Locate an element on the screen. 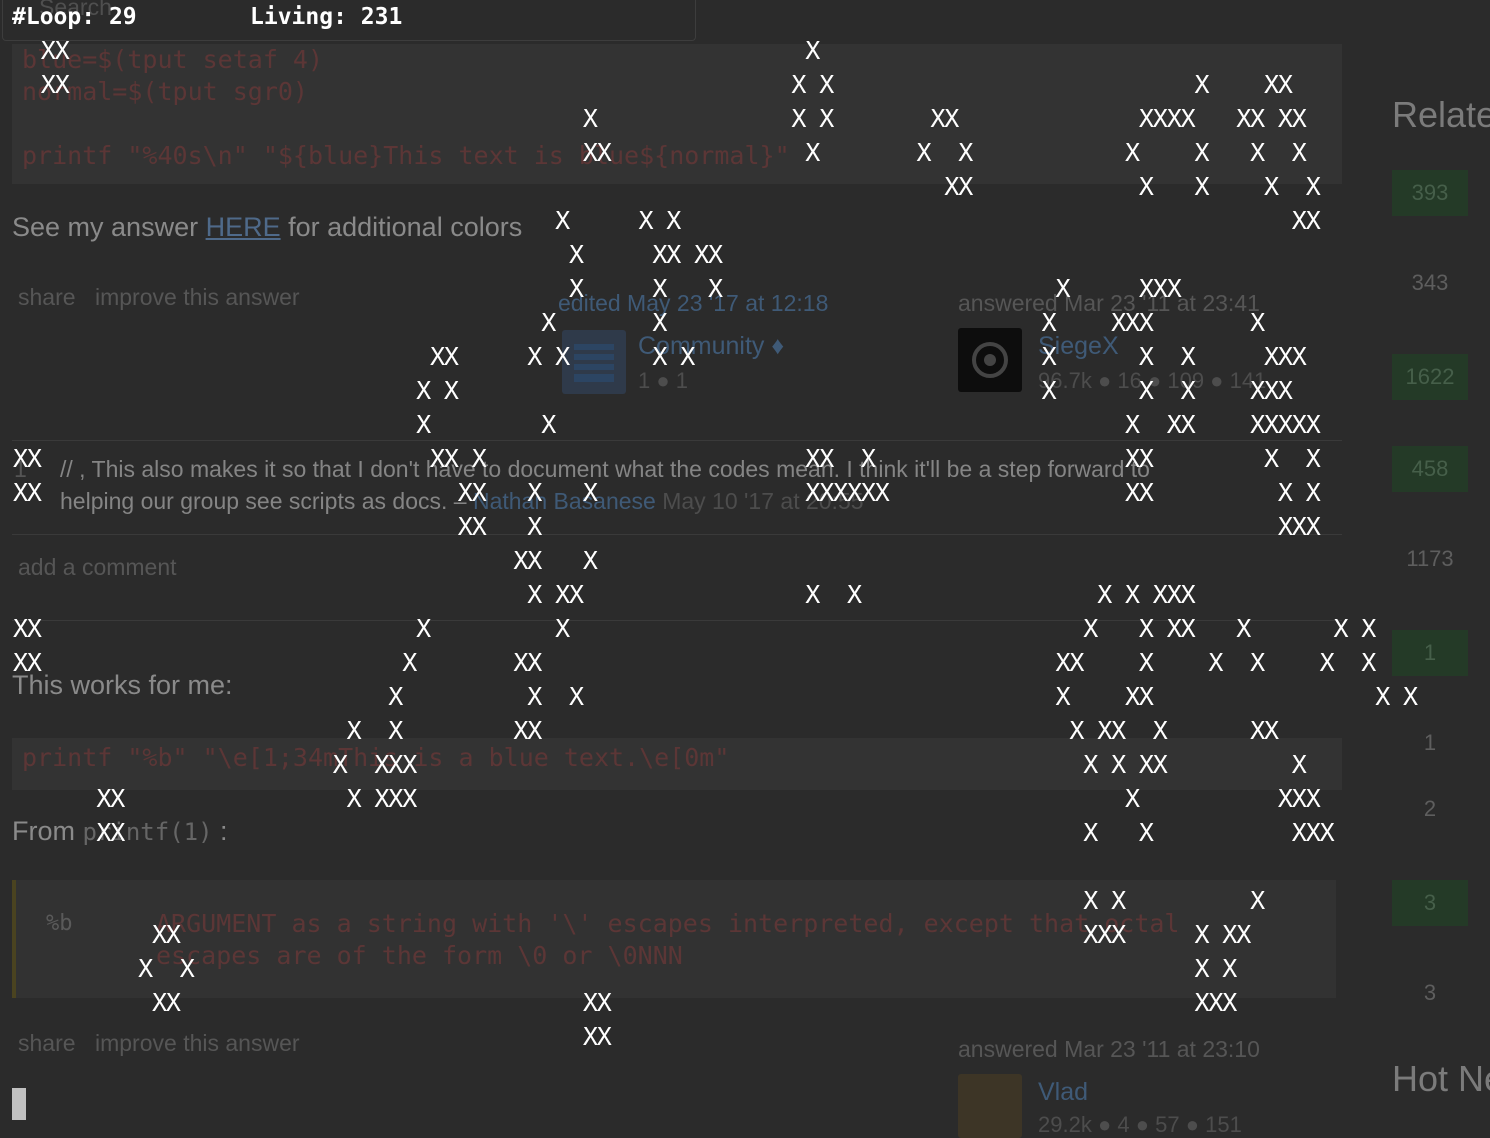  here-link: HERE is located at coordinates (243, 227).